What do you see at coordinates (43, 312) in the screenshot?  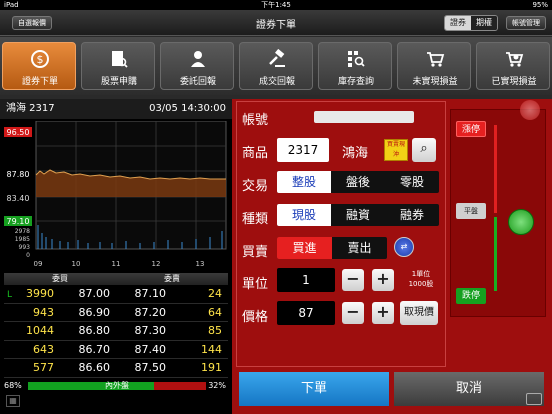 I see `bid-volume: 943` at bounding box center [43, 312].